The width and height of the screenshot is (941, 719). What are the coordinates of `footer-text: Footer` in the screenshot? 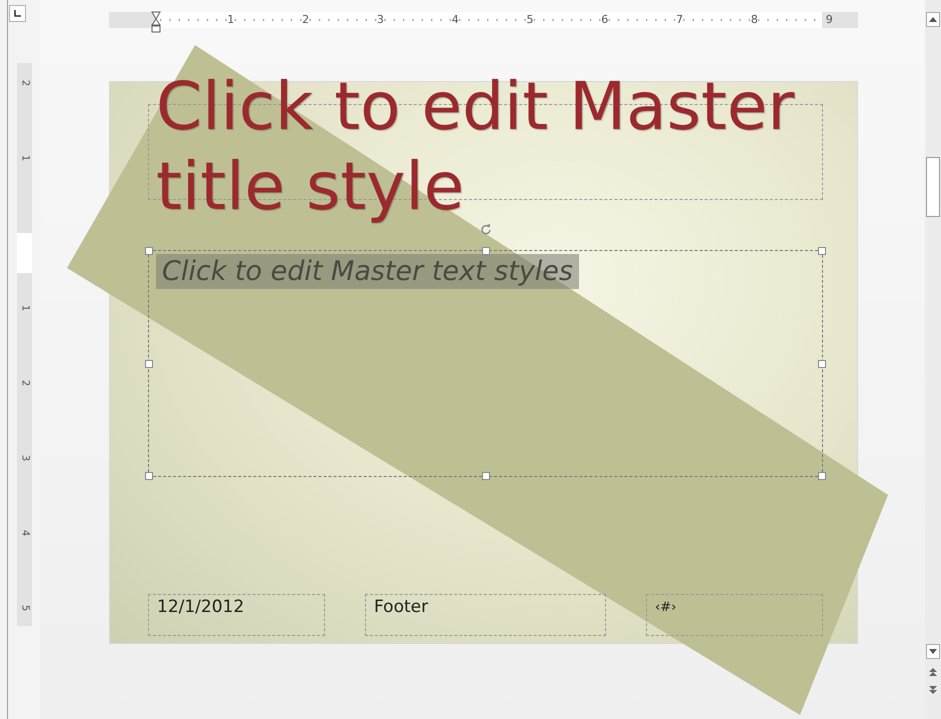 It's located at (401, 607).